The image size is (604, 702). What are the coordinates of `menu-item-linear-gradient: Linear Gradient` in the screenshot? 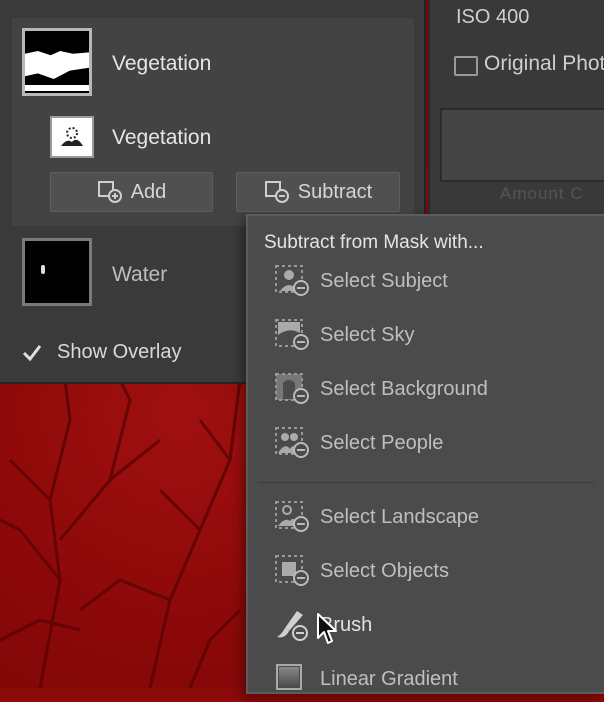 It's located at (426, 679).